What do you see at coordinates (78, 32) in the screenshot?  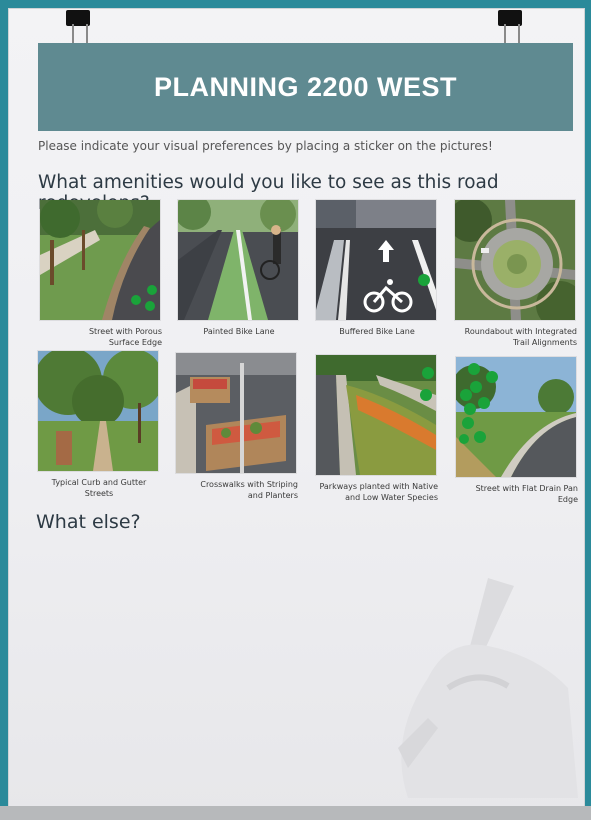 I see `binder-clip-left` at bounding box center [78, 32].